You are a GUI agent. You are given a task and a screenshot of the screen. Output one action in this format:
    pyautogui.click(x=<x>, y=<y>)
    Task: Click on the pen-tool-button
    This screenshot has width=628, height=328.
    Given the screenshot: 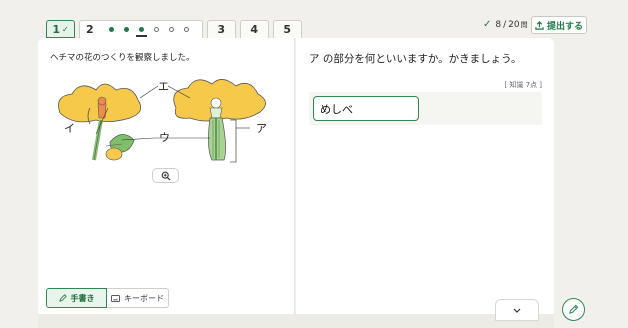 What is the action you would take?
    pyautogui.click(x=573, y=309)
    